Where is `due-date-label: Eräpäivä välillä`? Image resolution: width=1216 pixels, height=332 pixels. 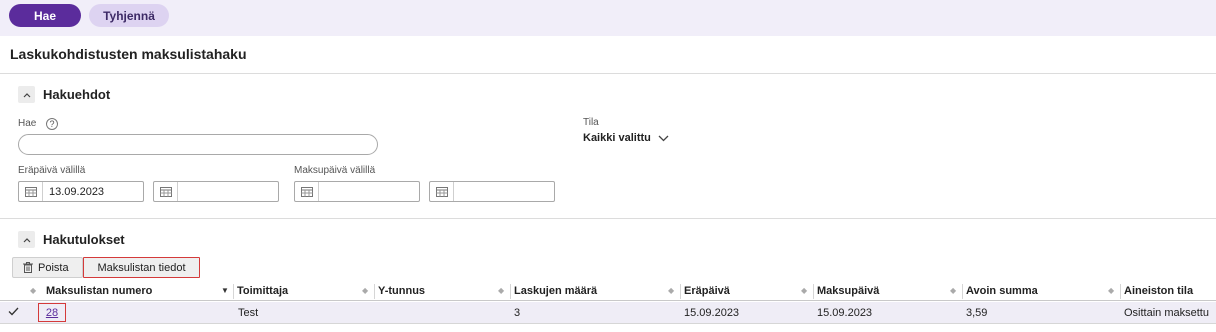 due-date-label: Eräpäivä välillä is located at coordinates (52, 170).